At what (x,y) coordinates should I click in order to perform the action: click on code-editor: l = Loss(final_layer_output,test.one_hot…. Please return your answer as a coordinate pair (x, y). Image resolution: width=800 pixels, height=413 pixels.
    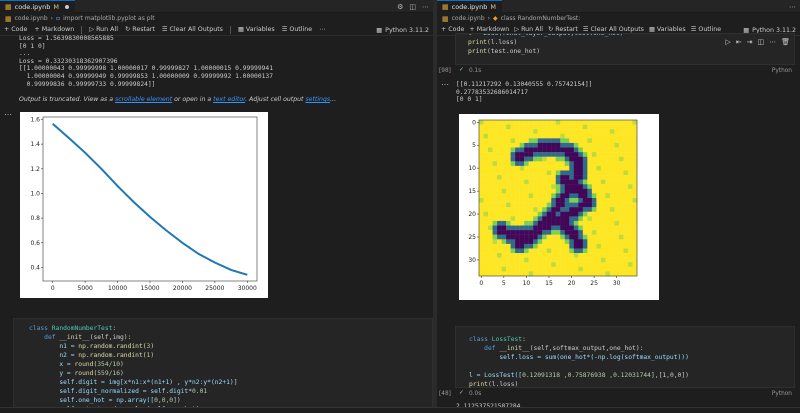
    Looking at the image, I should click on (545, 45).